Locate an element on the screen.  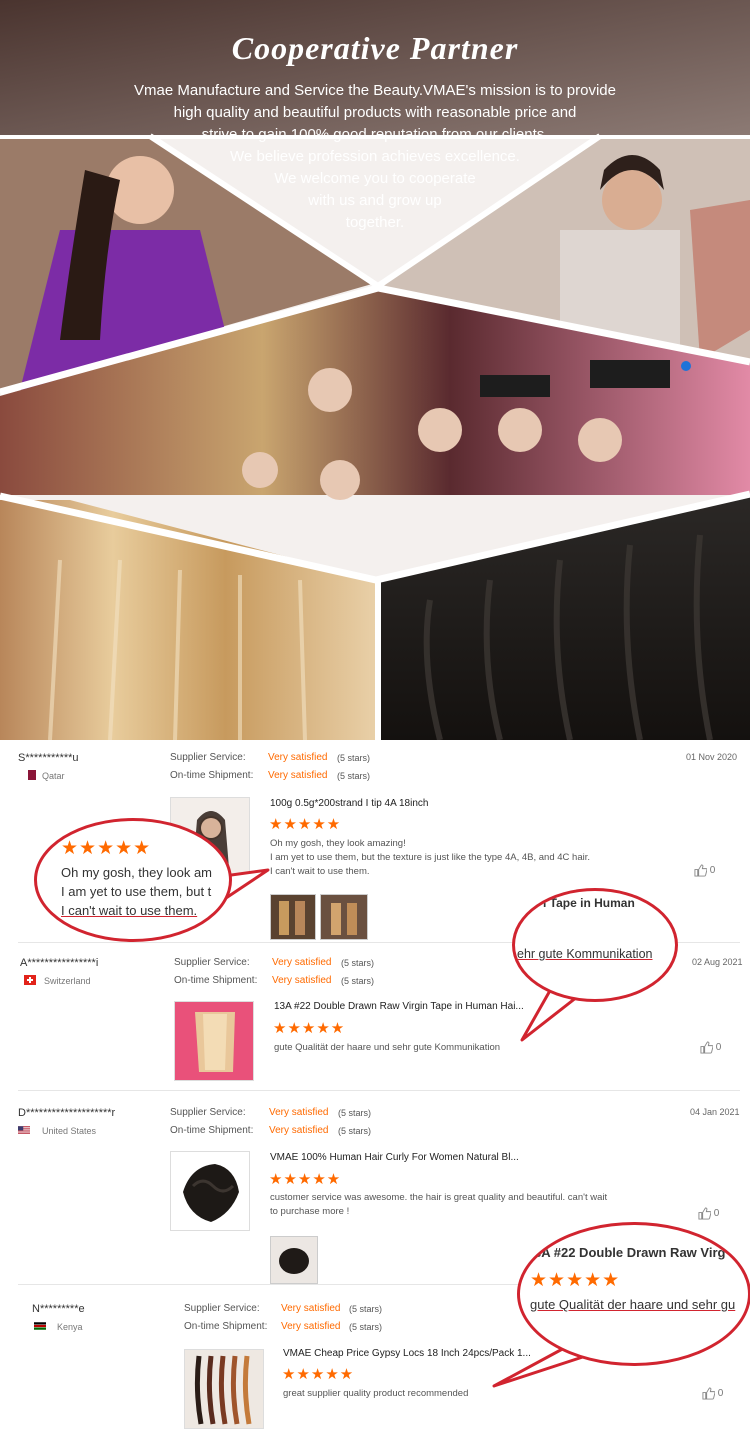
callout-title: l Tape in Human is located at coordinates (589, 903).